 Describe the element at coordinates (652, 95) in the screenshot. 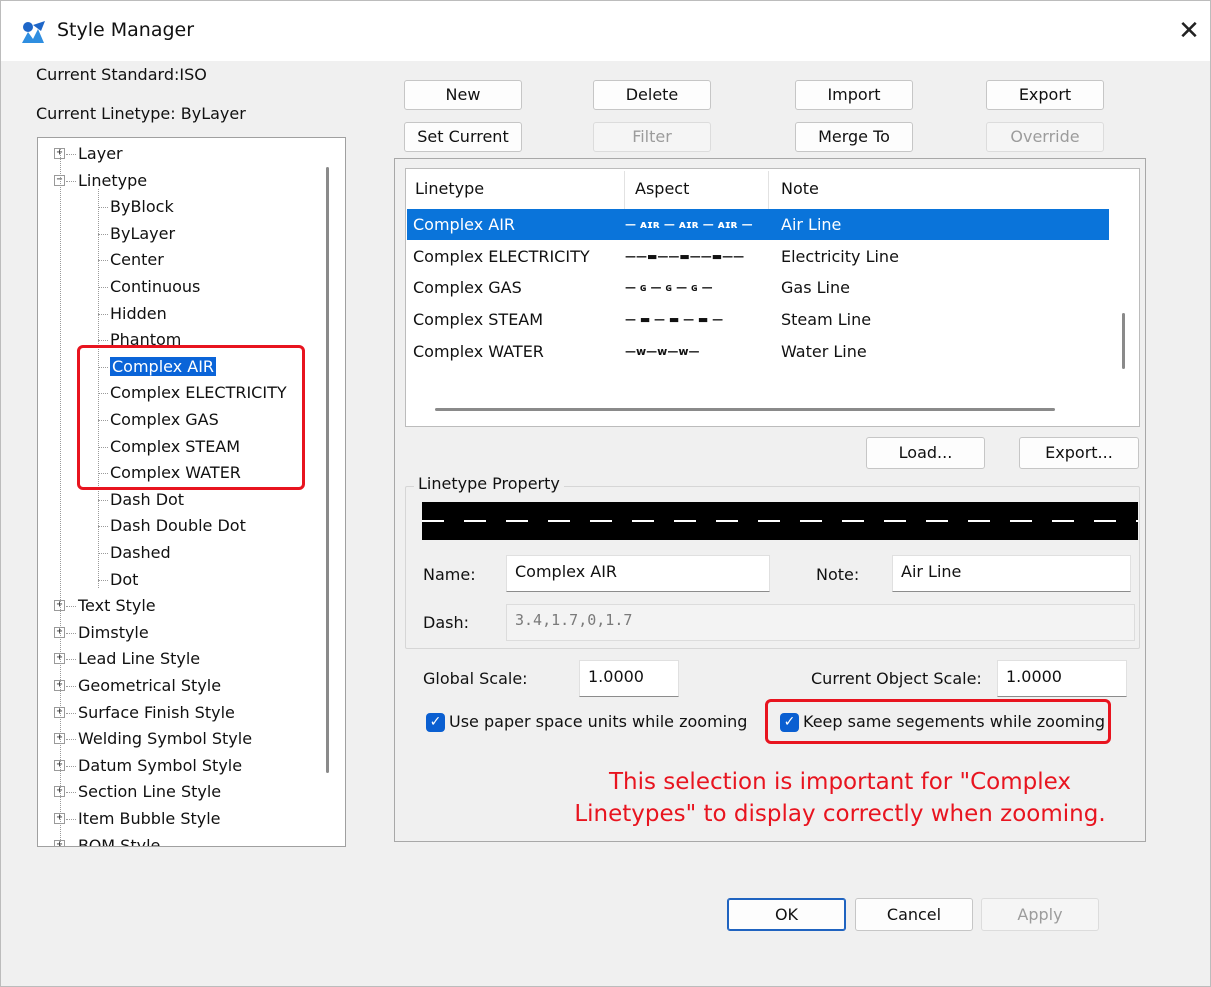

I see `delete-button: Delete` at that location.